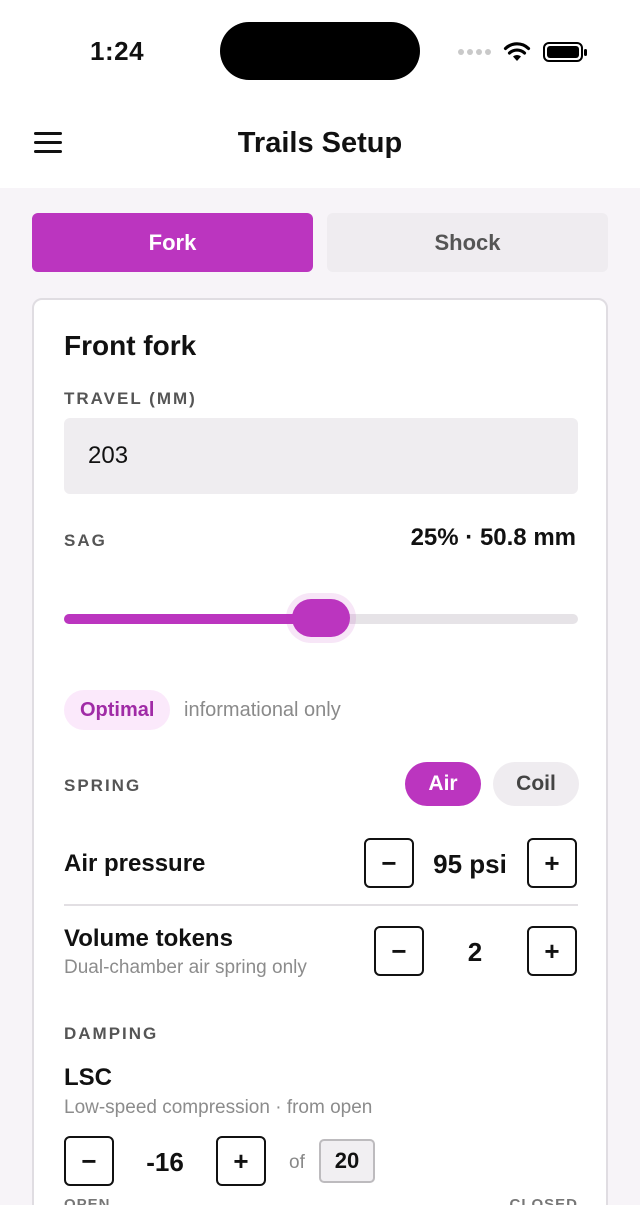  I want to click on air-pressure-increase-button: +, so click(552, 863).